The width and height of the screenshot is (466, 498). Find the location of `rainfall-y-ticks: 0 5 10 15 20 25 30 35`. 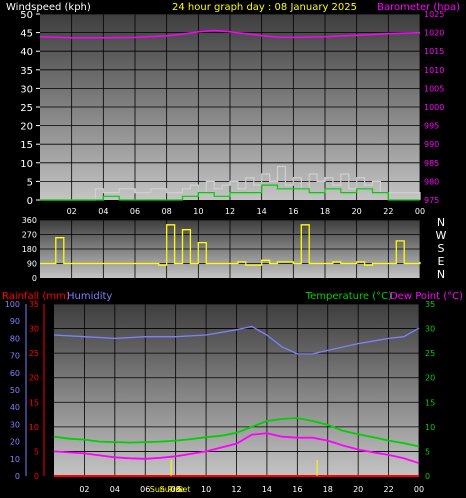

rainfall-y-ticks: 0 5 10 15 20 25 30 35 is located at coordinates (37, 390).